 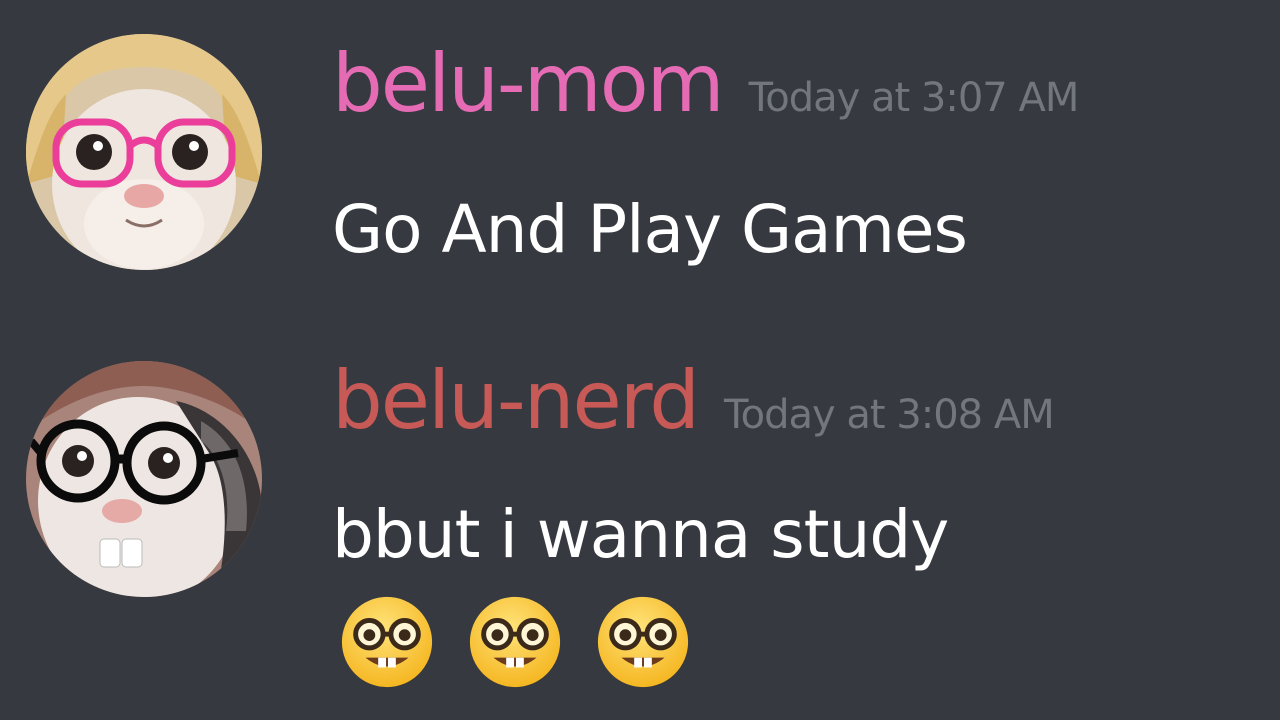 I want to click on emoji-row, so click(x=530, y=643).